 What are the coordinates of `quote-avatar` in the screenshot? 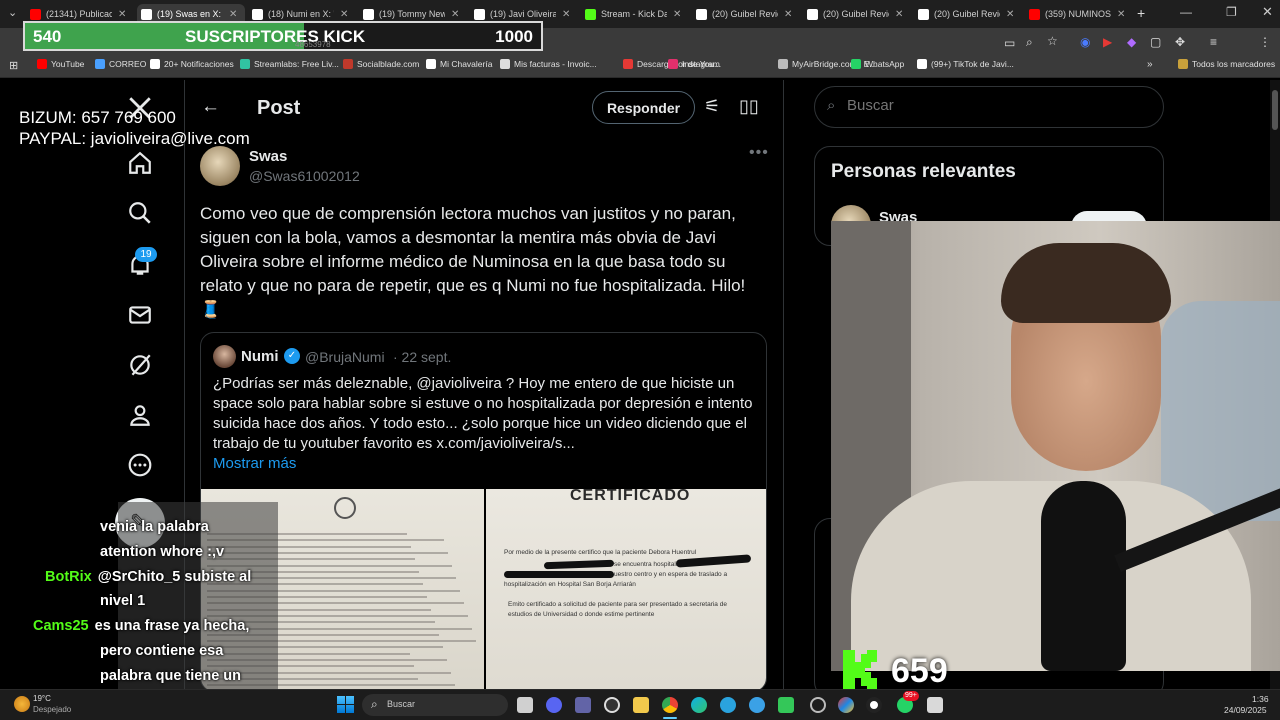 It's located at (224, 356).